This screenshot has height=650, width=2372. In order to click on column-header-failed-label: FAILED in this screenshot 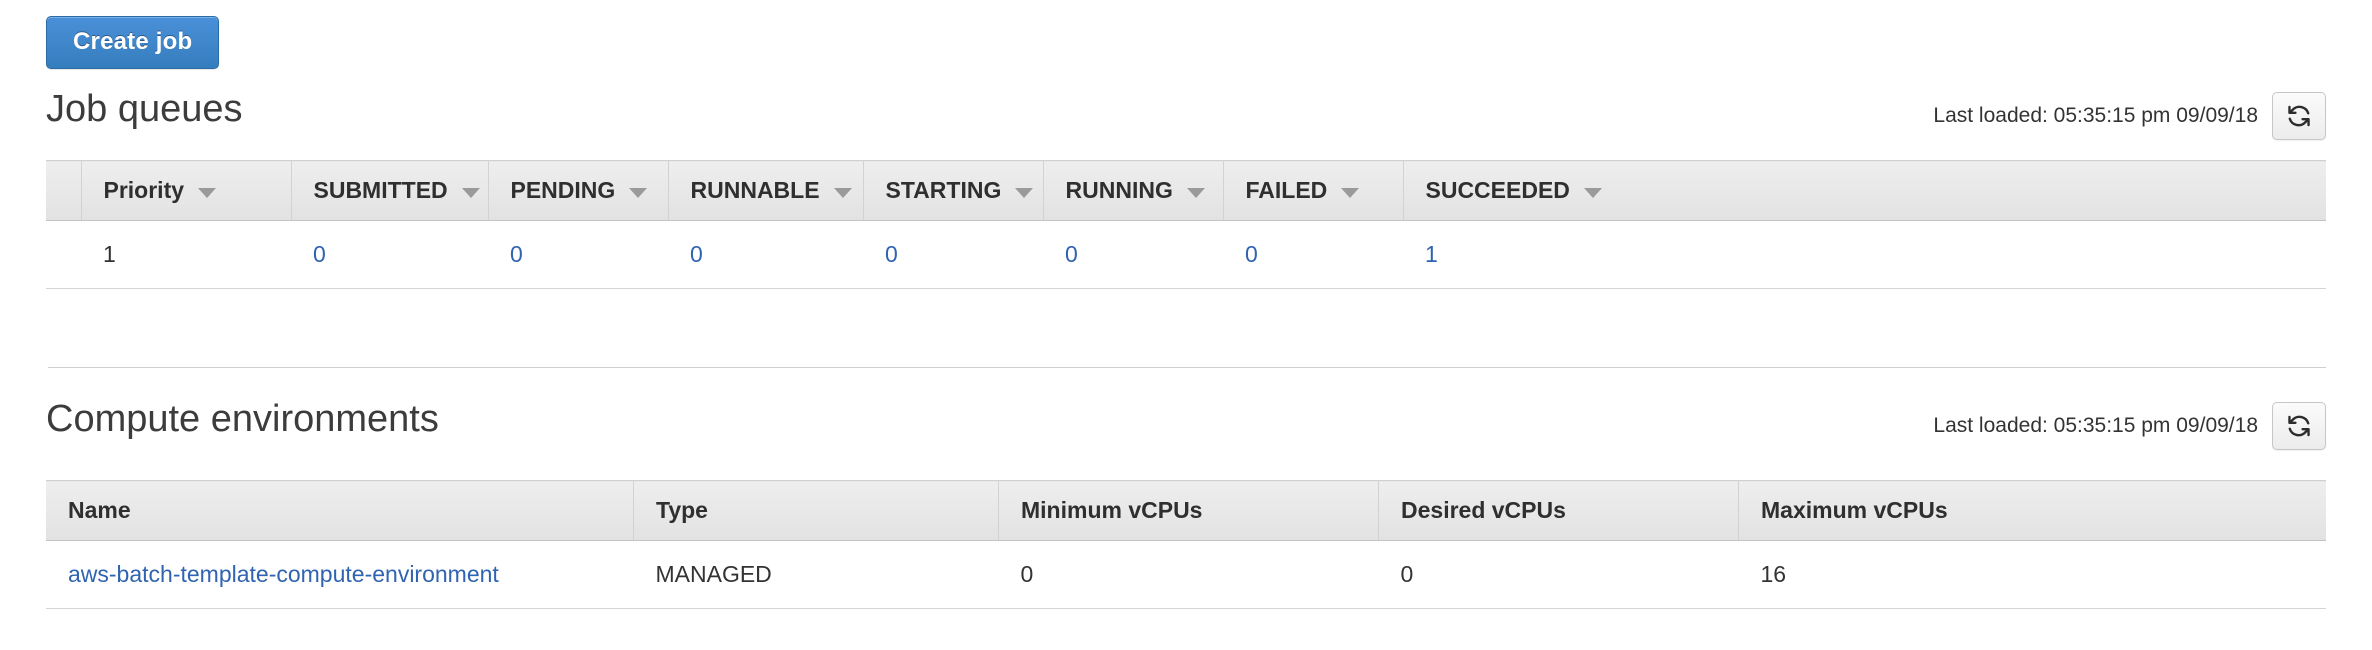, I will do `click(1286, 190)`.